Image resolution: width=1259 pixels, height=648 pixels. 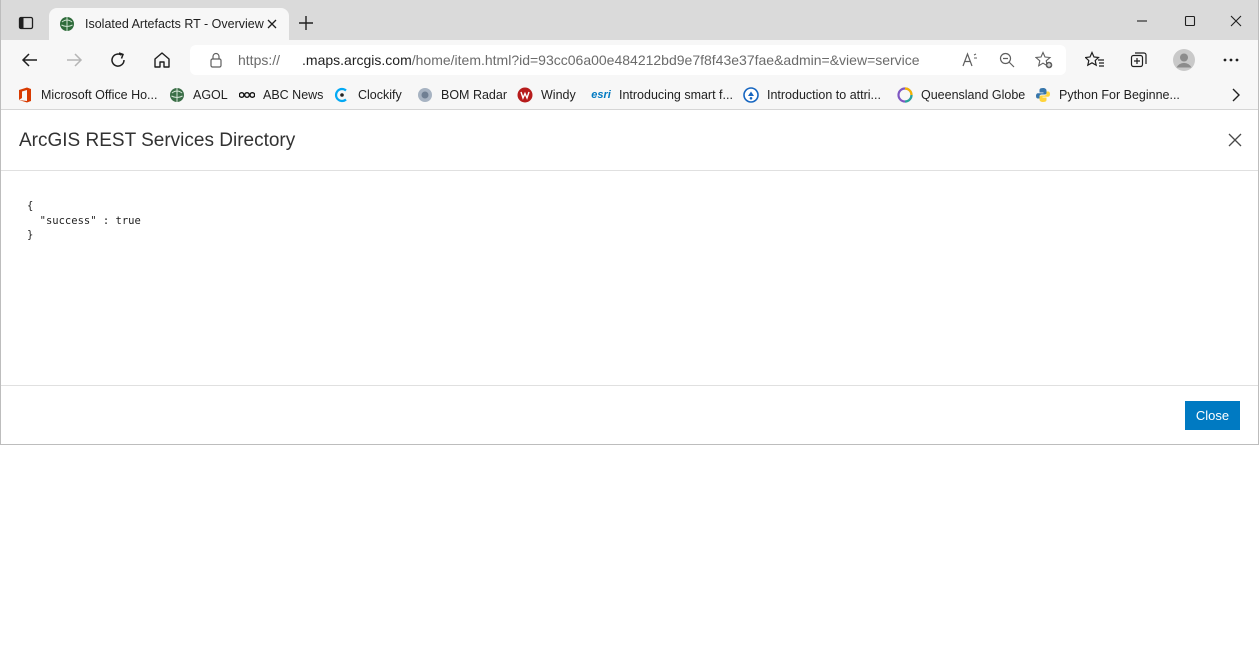 I want to click on close-icon, so click(x=1236, y=21).